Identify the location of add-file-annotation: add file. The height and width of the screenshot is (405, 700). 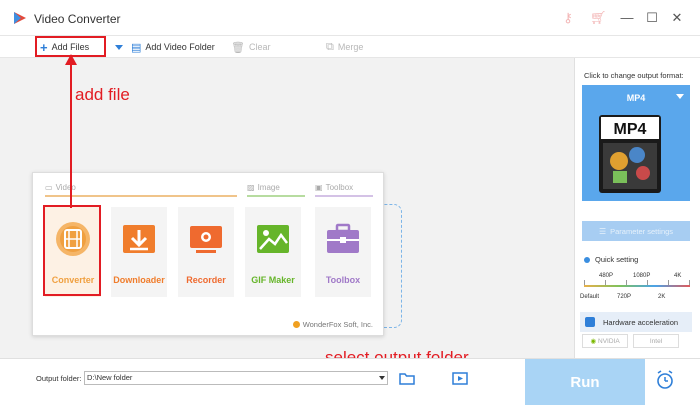
(102, 94).